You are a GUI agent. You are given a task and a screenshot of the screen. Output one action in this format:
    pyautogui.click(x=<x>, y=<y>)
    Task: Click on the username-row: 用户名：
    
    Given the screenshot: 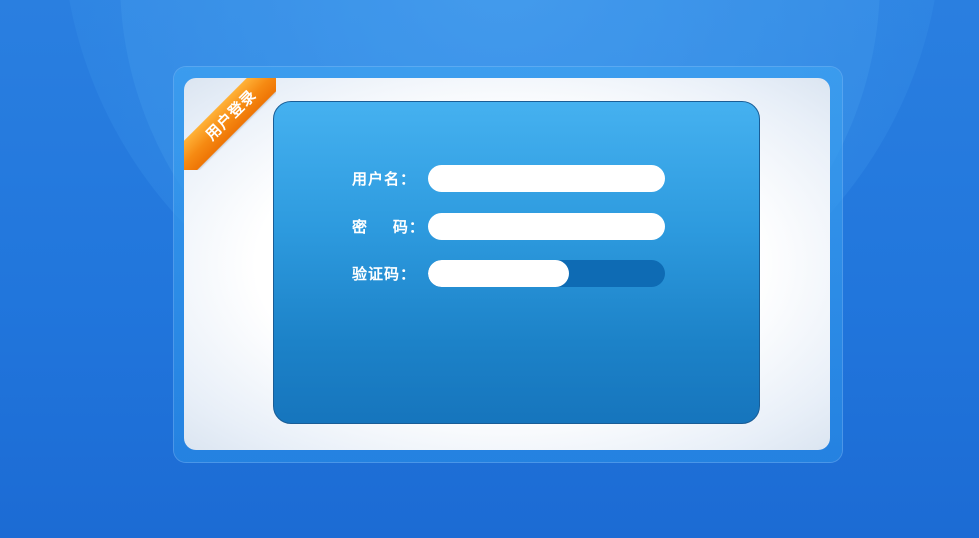 What is the action you would take?
    pyautogui.click(x=508, y=178)
    